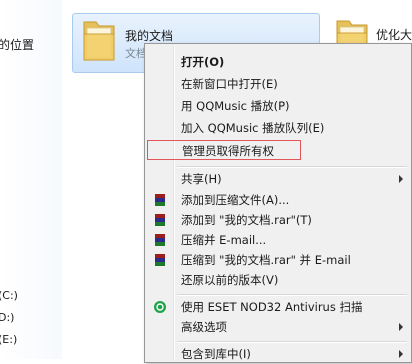  I want to click on folder-icon, so click(99, 41).